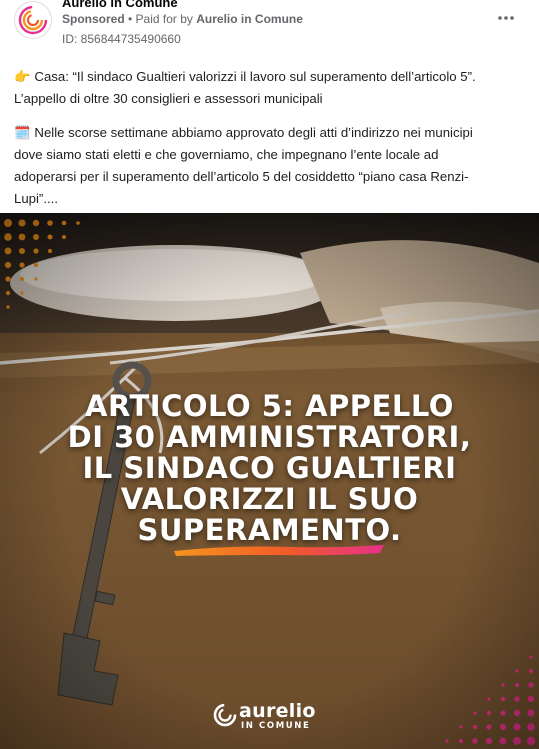 The width and height of the screenshot is (539, 749). What do you see at coordinates (269, 406) in the screenshot?
I see `headline-line-1: ARTICOLO 5: APPELLO` at bounding box center [269, 406].